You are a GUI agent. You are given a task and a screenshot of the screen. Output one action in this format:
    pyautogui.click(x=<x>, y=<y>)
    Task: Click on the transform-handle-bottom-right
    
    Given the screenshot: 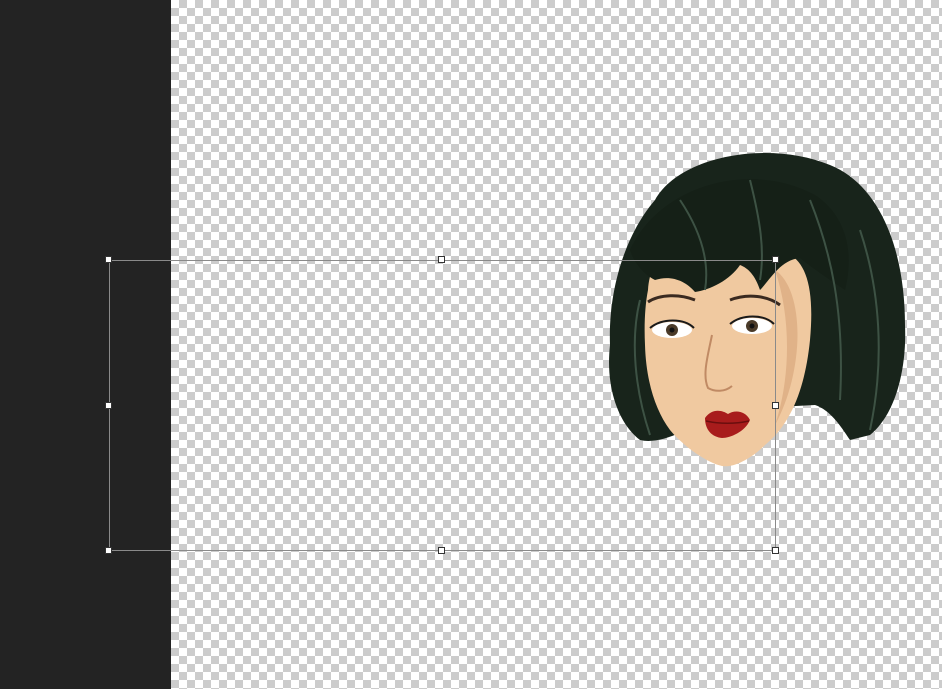 What is the action you would take?
    pyautogui.click(x=775, y=550)
    